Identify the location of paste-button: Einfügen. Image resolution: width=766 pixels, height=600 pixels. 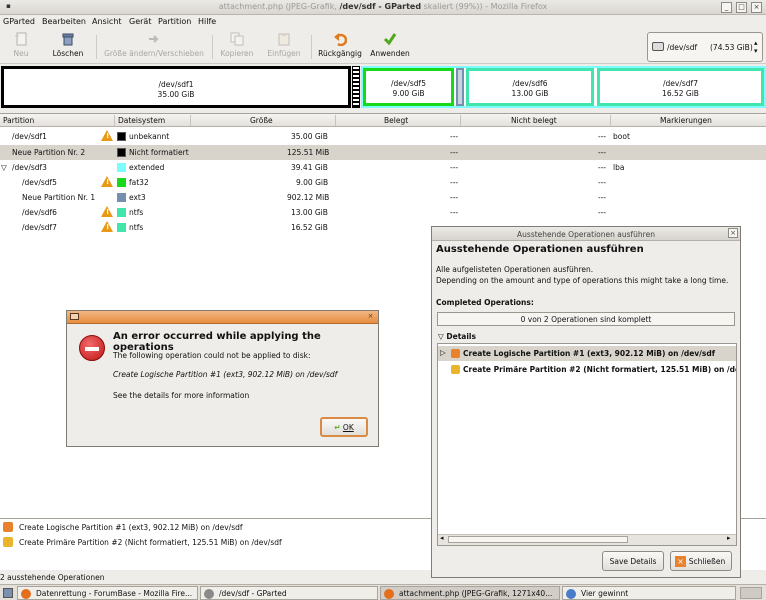
(284, 45).